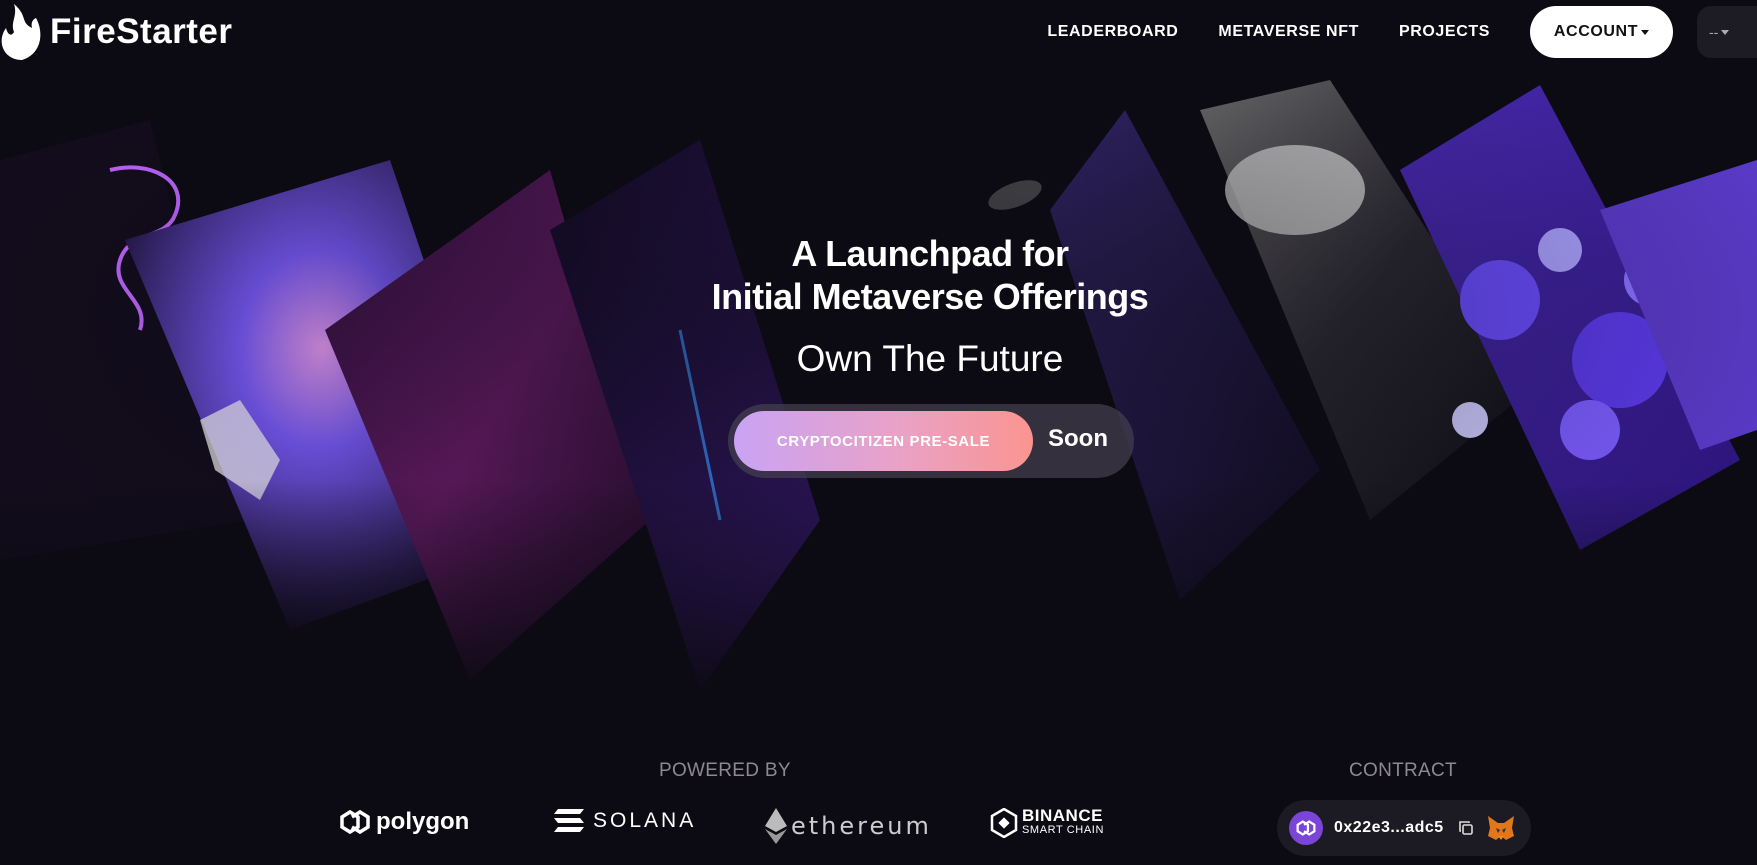 This screenshot has width=1757, height=865. I want to click on nav-projects: PROJECTS, so click(1444, 32).